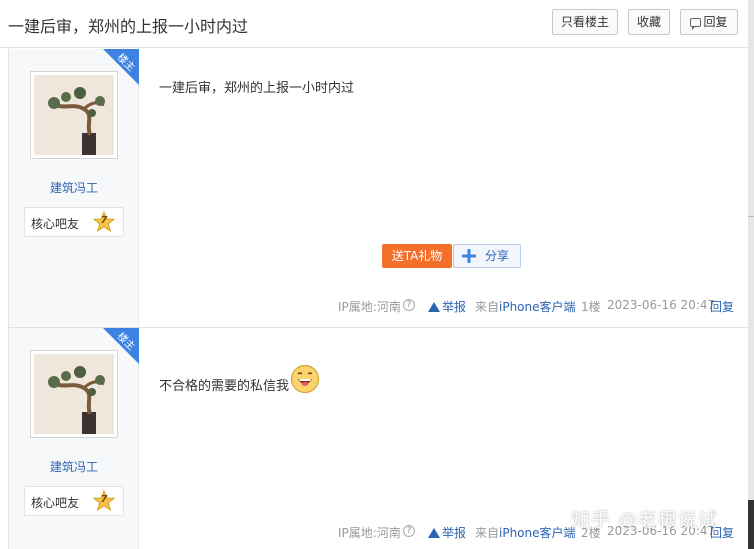 Image resolution: width=754 pixels, height=549 pixels. I want to click on watermark: 知乎 @老根说试, so click(645, 520).